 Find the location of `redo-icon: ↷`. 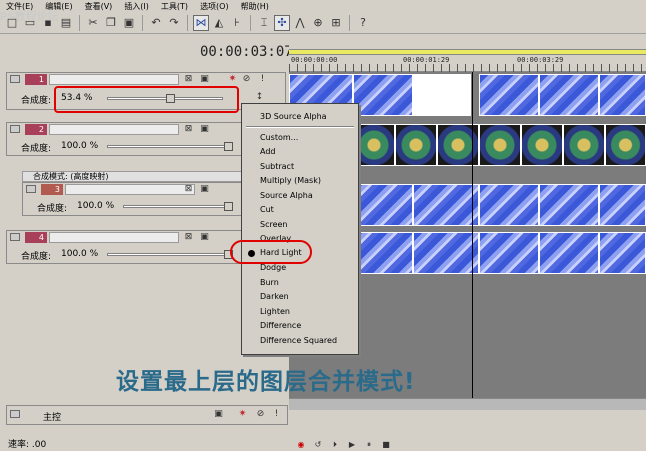

redo-icon: ↷ is located at coordinates (174, 23).